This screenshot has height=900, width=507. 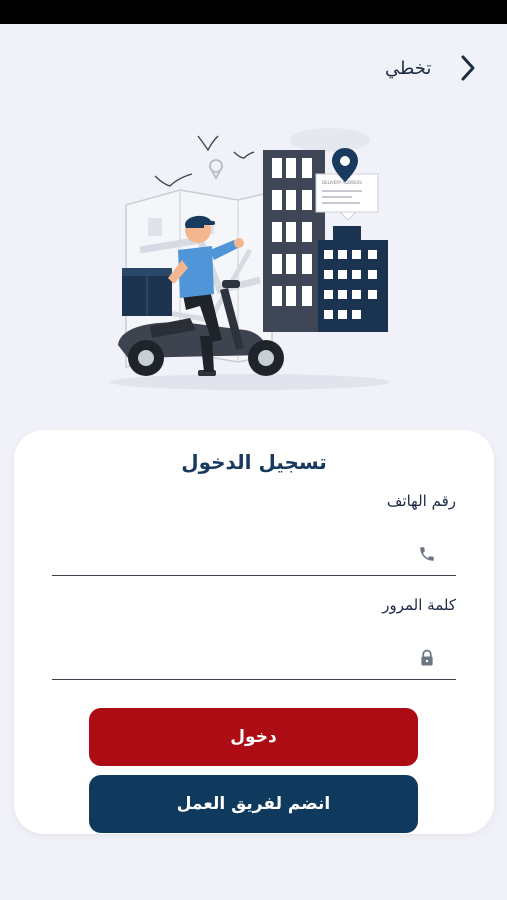 What do you see at coordinates (253, 804) in the screenshot?
I see `join-team-button: انضم لفريق العمل` at bounding box center [253, 804].